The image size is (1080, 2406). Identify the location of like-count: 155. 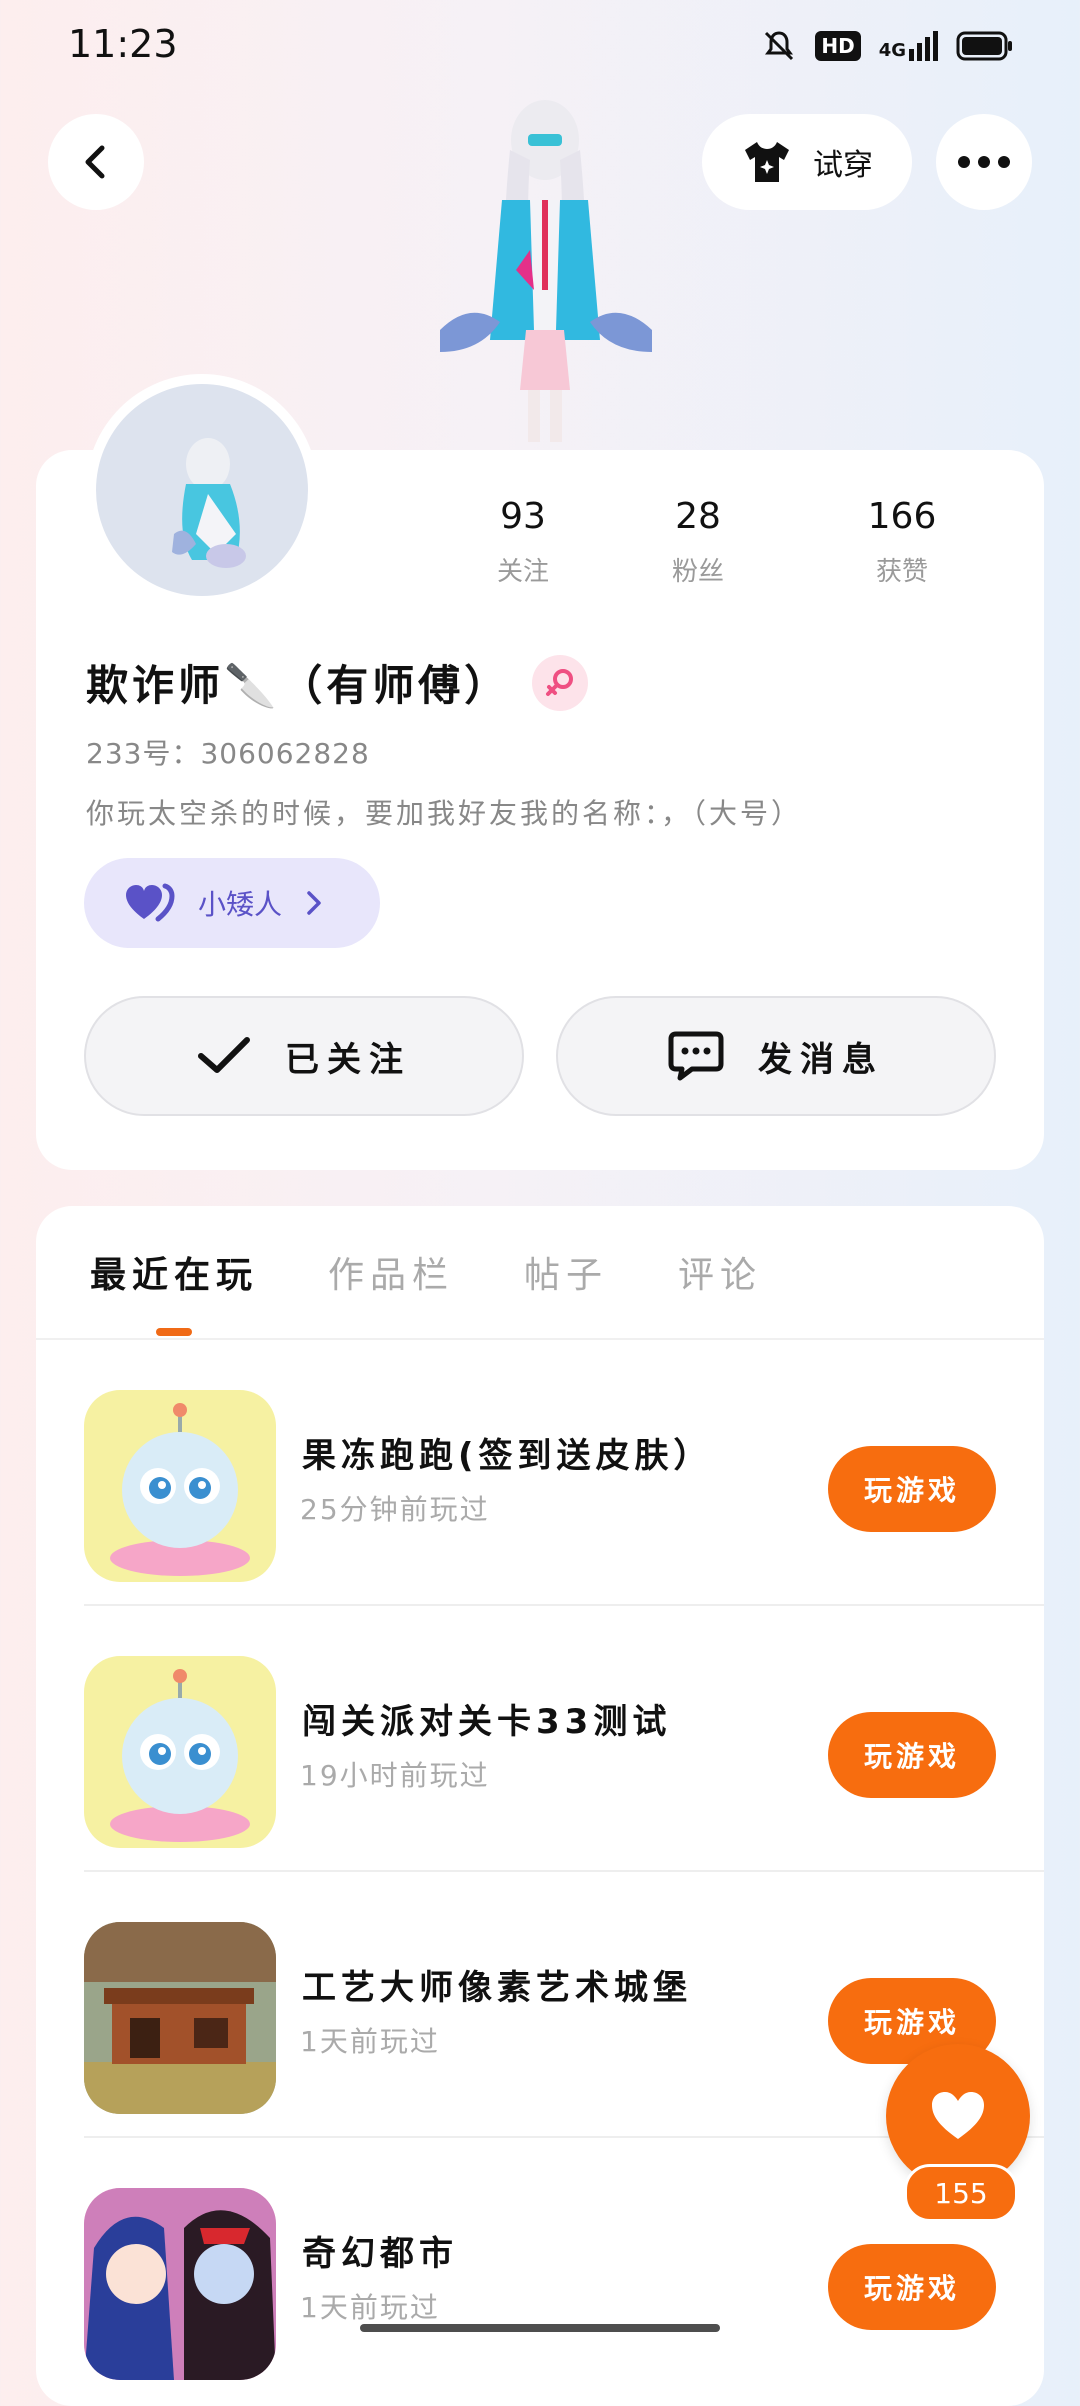
(961, 2193).